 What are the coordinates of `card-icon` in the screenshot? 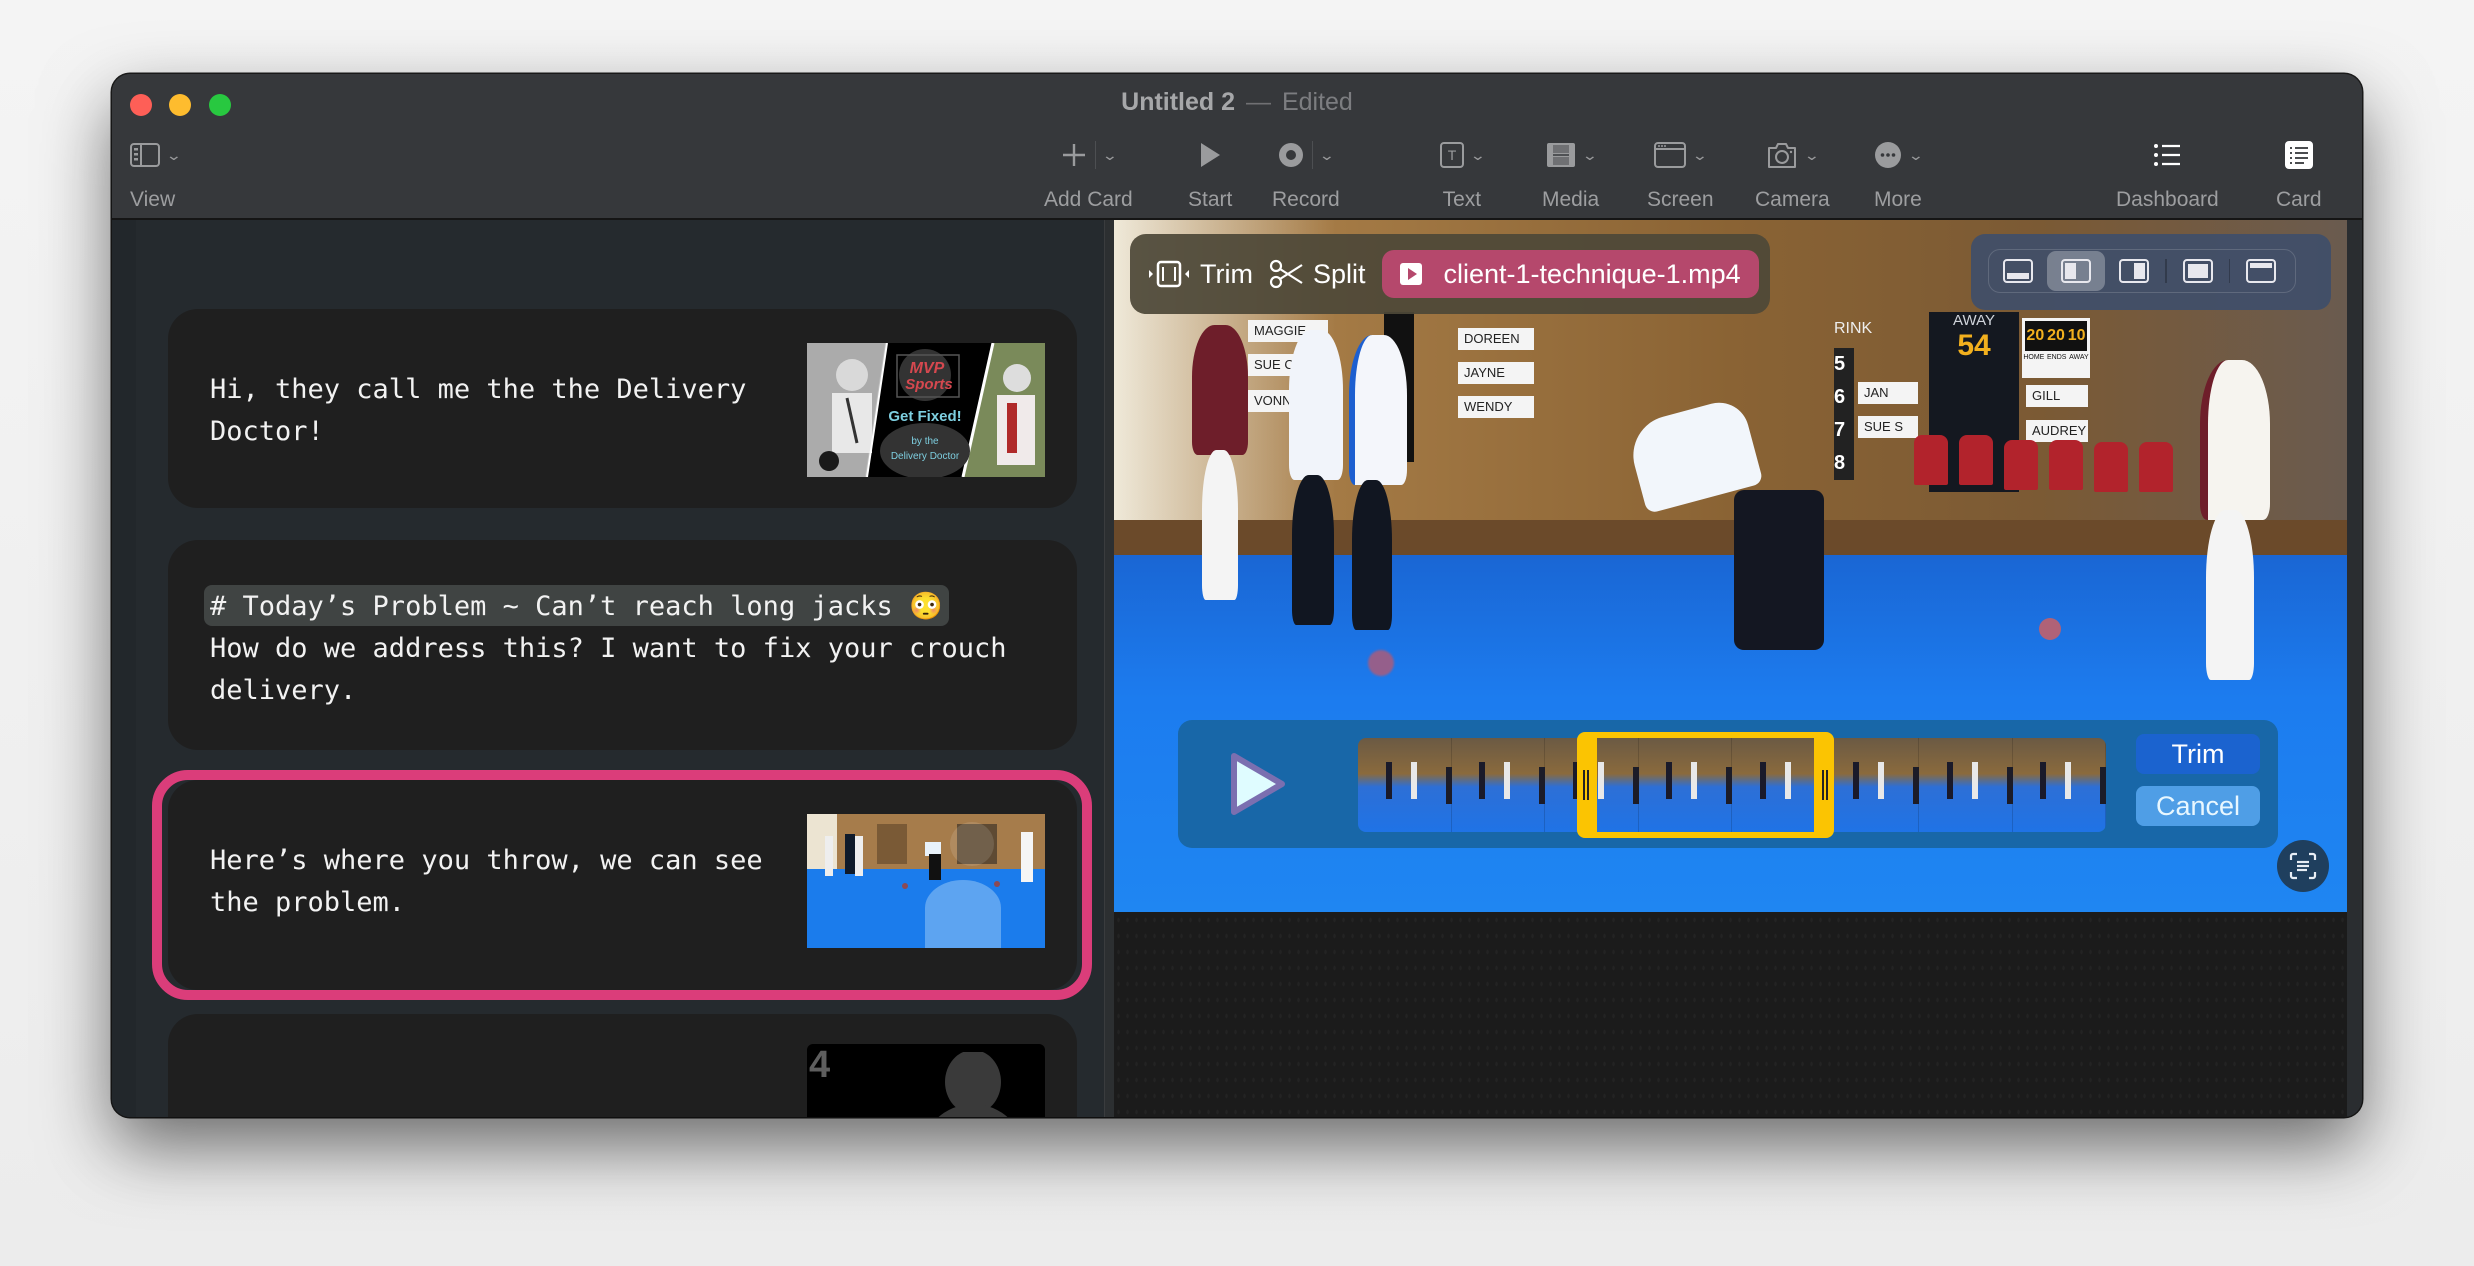 It's located at (2298, 155).